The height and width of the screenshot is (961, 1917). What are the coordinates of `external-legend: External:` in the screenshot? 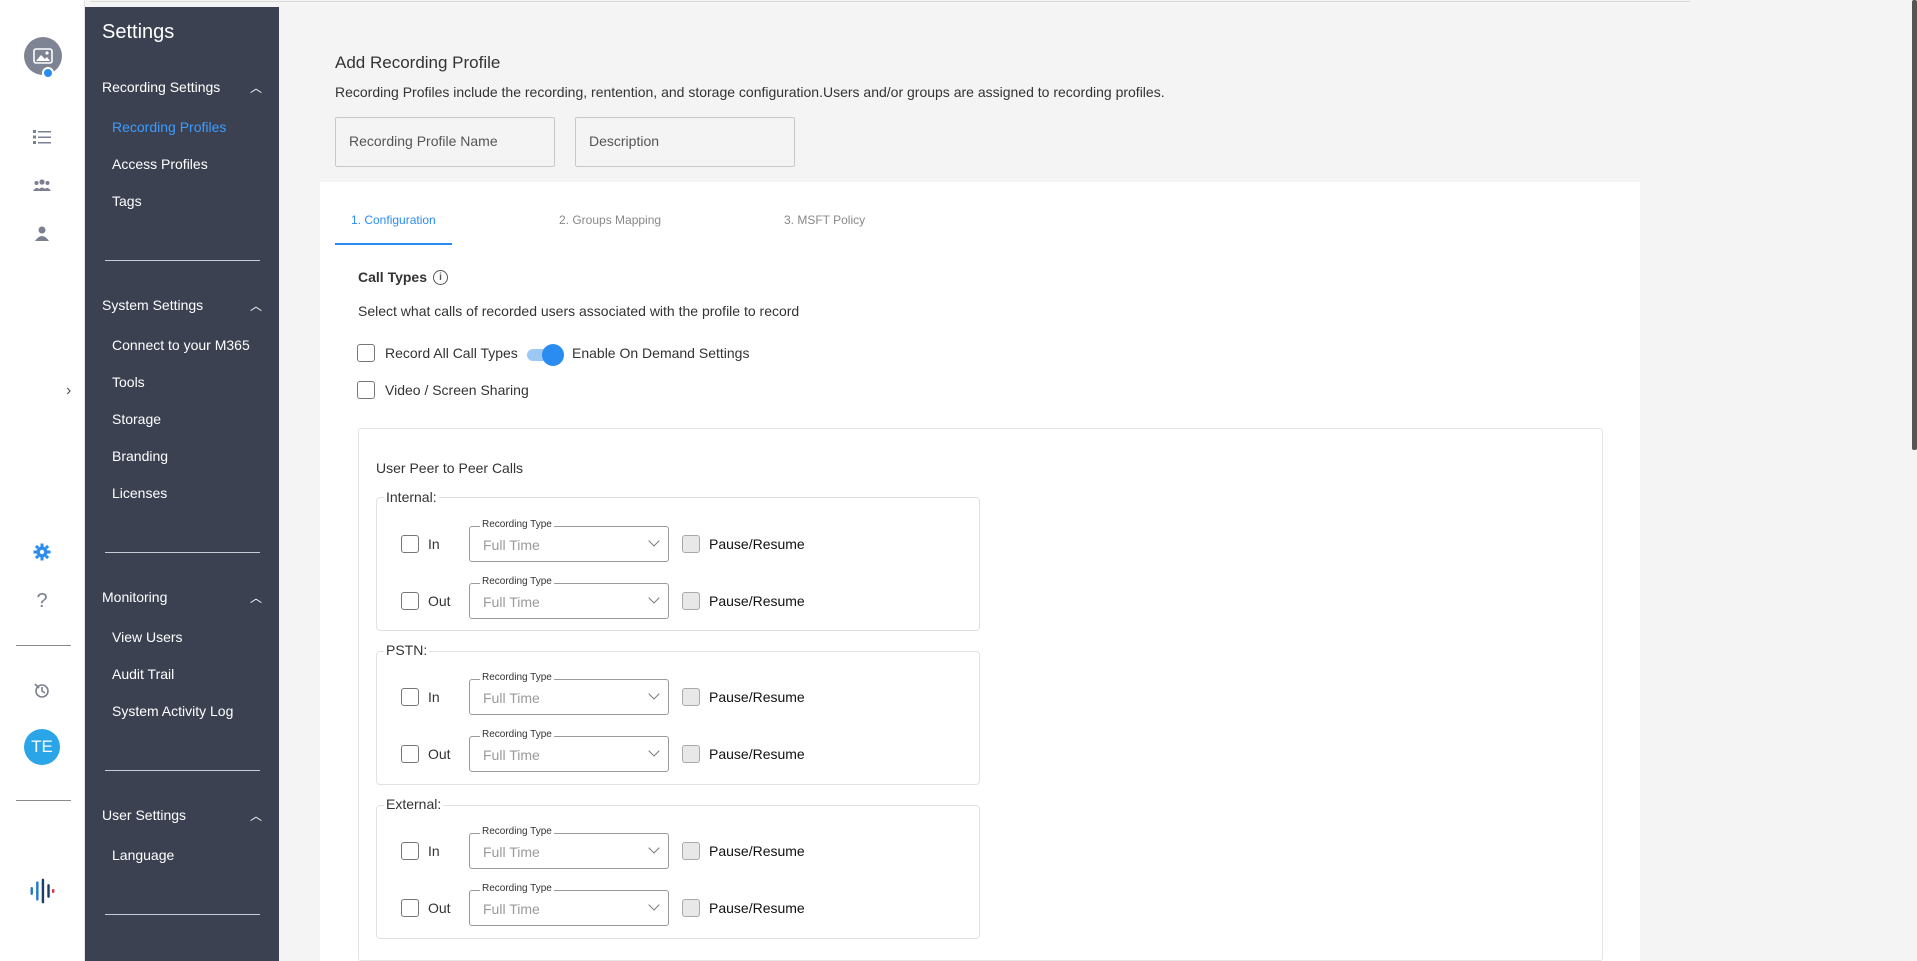 It's located at (414, 804).